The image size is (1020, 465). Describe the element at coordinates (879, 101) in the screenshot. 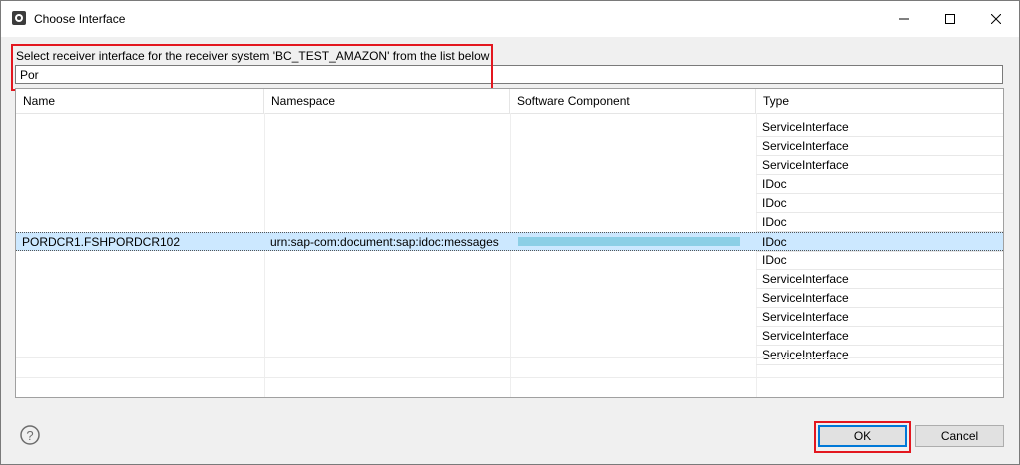

I see `column-header-type: Type` at that location.